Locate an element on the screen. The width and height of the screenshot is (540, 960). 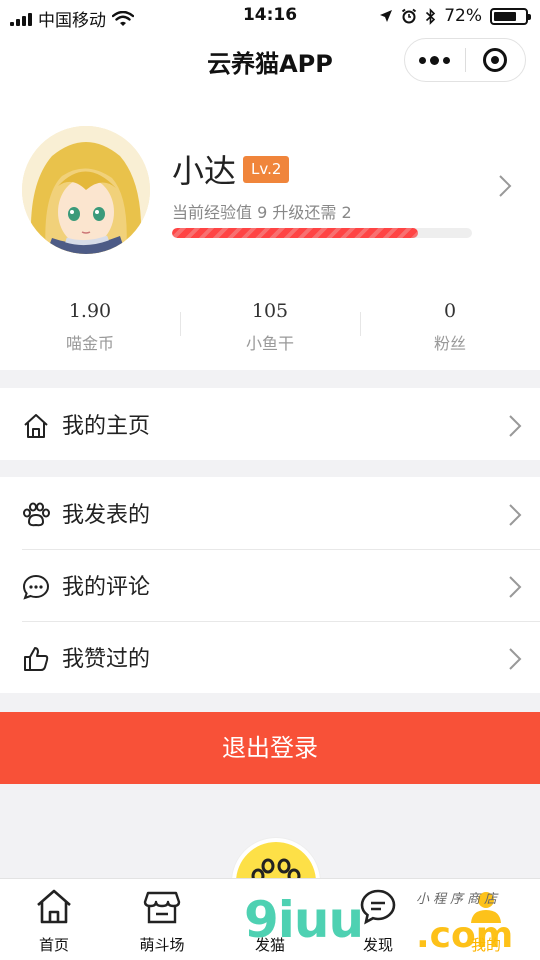
close-mini-program-icon is located at coordinates (495, 60).